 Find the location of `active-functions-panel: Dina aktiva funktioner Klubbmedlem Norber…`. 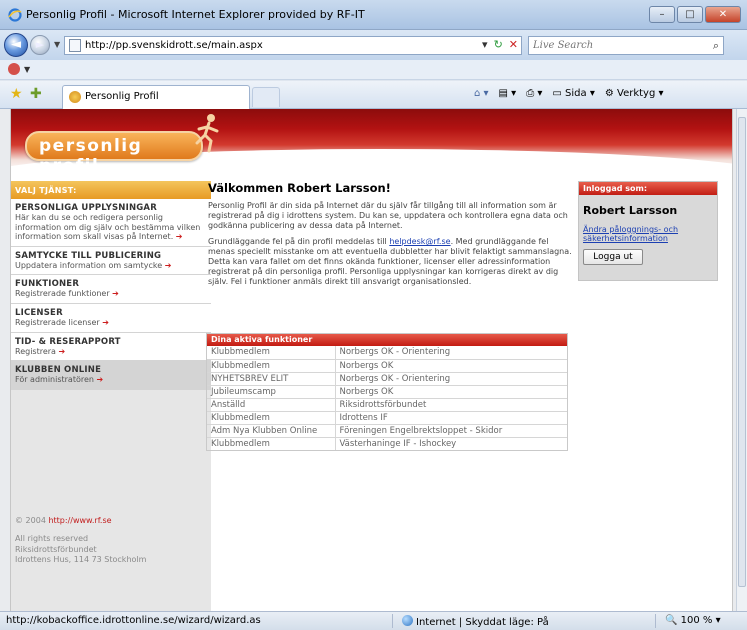

active-functions-panel: Dina aktiva funktioner Klubbmedlem Norber… is located at coordinates (387, 392).